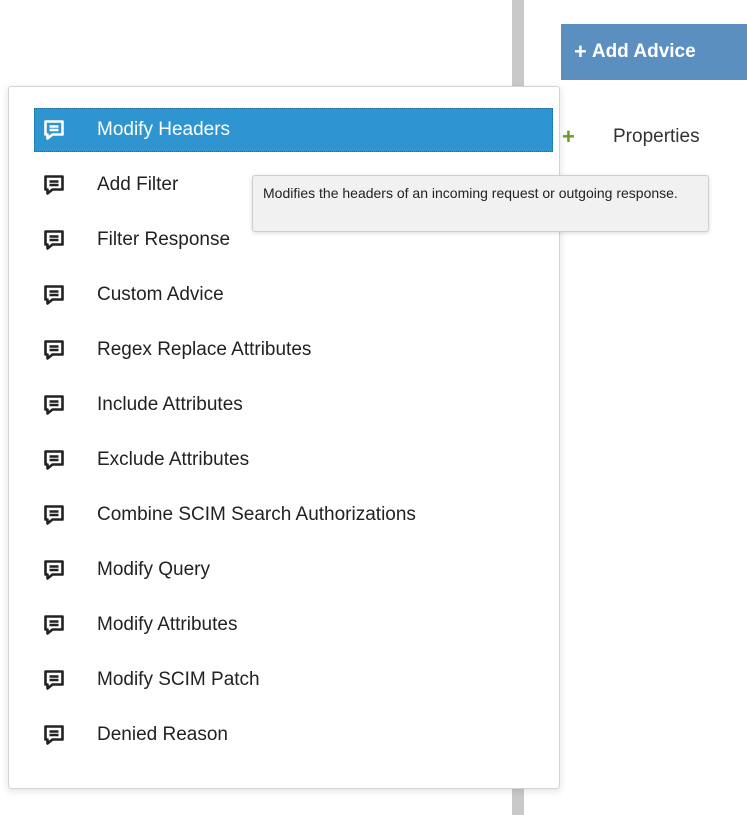 This screenshot has width=747, height=815. I want to click on add-advice-button: + Add Advice, so click(654, 52).